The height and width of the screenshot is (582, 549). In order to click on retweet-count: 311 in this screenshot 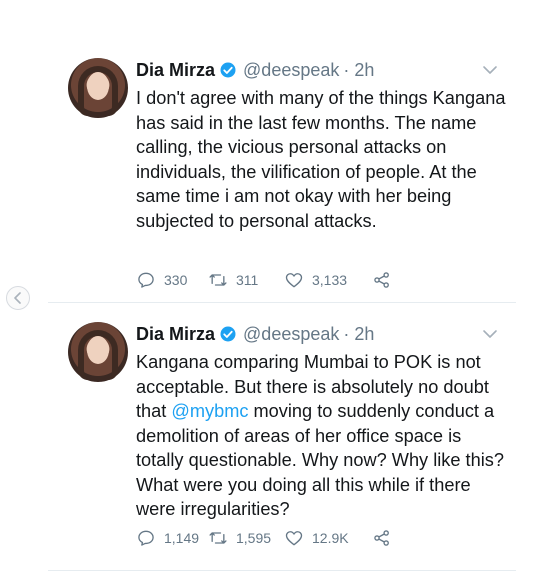, I will do `click(247, 280)`.